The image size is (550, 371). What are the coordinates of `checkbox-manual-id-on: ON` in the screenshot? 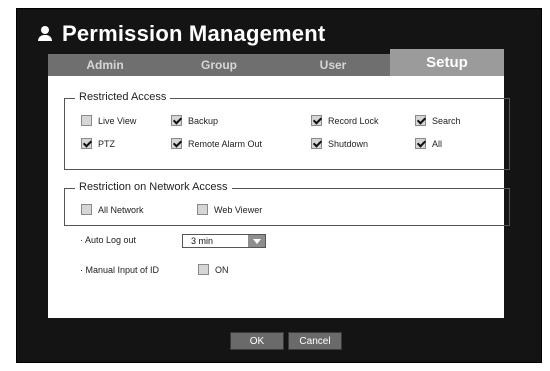 It's located at (213, 269).